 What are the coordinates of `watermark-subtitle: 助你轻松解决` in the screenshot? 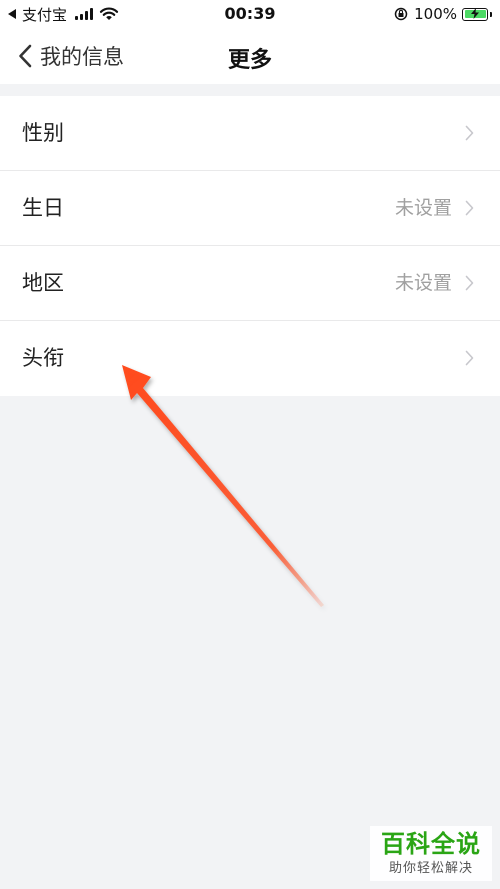 It's located at (430, 868).